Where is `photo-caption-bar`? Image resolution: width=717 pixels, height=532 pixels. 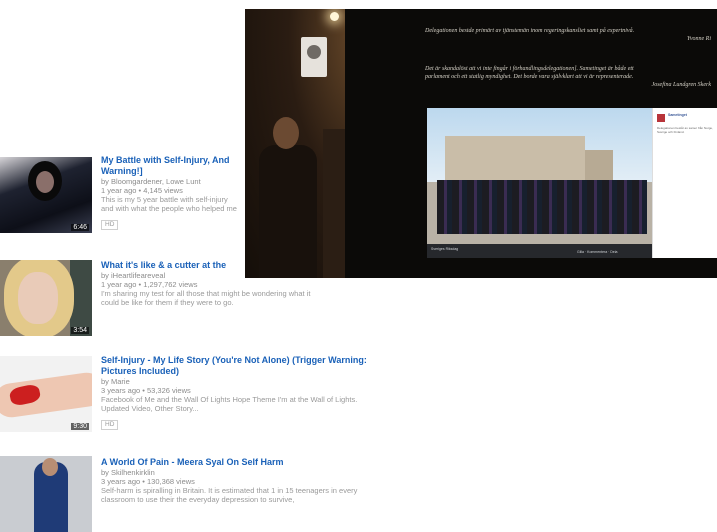 photo-caption-bar is located at coordinates (539, 251).